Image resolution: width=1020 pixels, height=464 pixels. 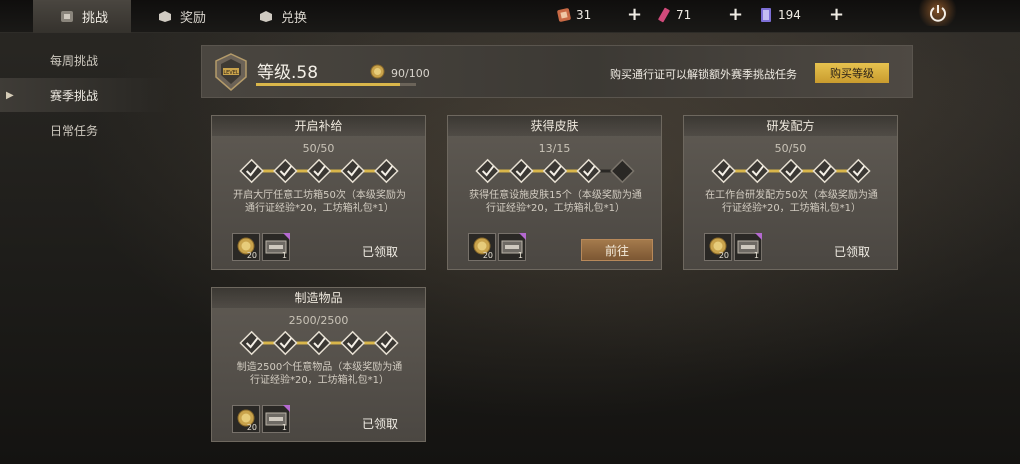 What do you see at coordinates (852, 73) in the screenshot?
I see `buy-level-button: 购买等级` at bounding box center [852, 73].